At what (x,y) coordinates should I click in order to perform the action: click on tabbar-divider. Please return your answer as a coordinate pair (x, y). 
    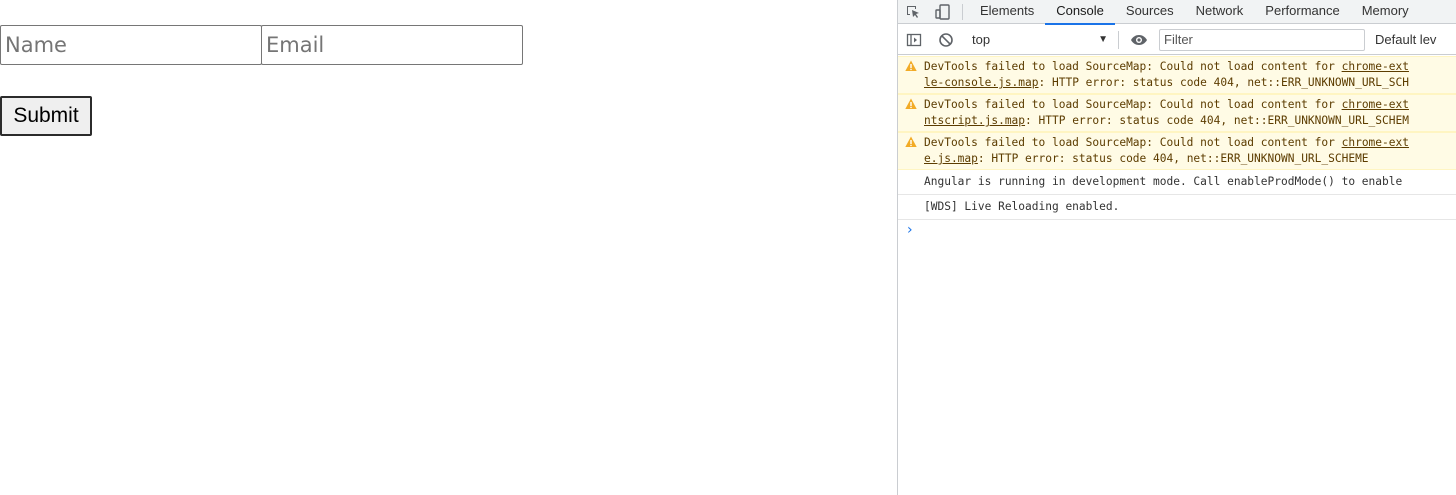
    Looking at the image, I should click on (962, 11).